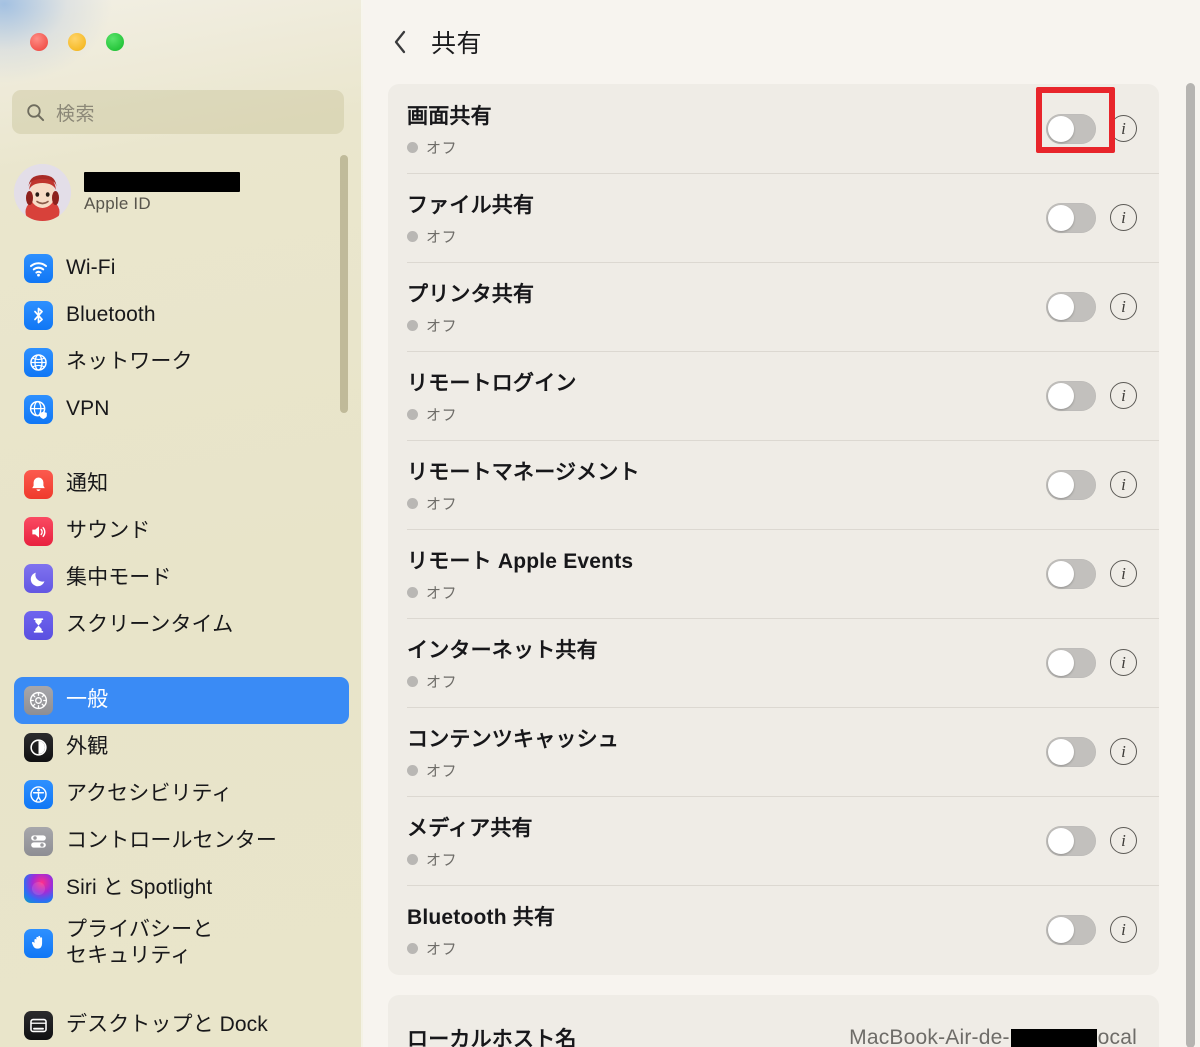  I want to click on back-button, so click(400, 42).